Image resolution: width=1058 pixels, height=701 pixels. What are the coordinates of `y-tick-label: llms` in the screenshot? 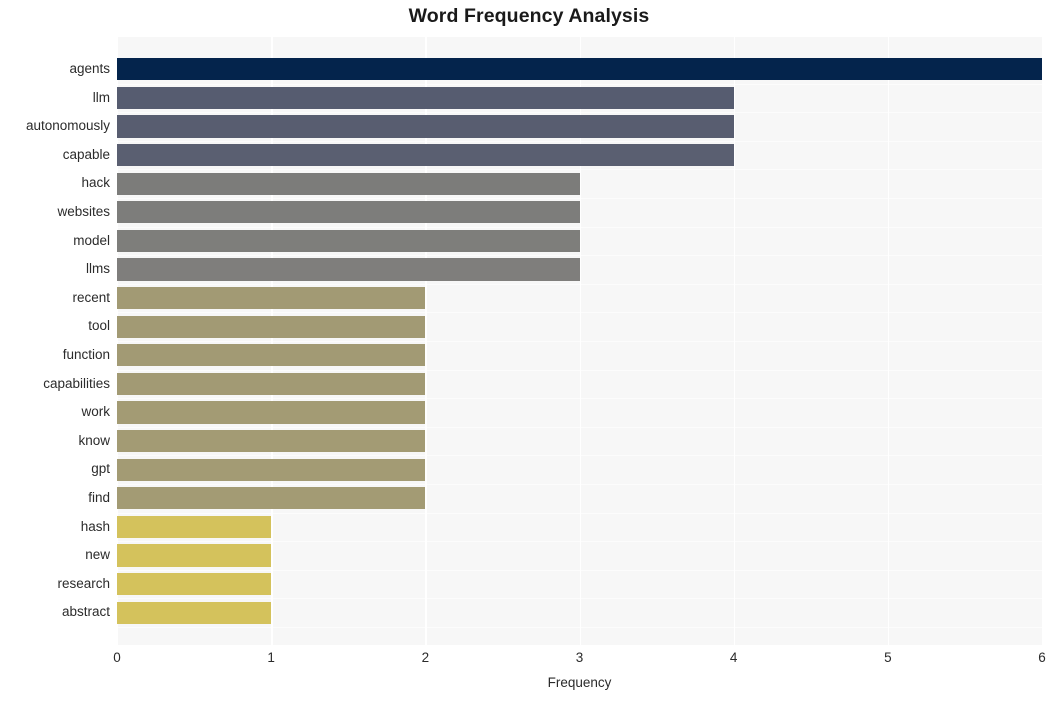 It's located at (98, 269).